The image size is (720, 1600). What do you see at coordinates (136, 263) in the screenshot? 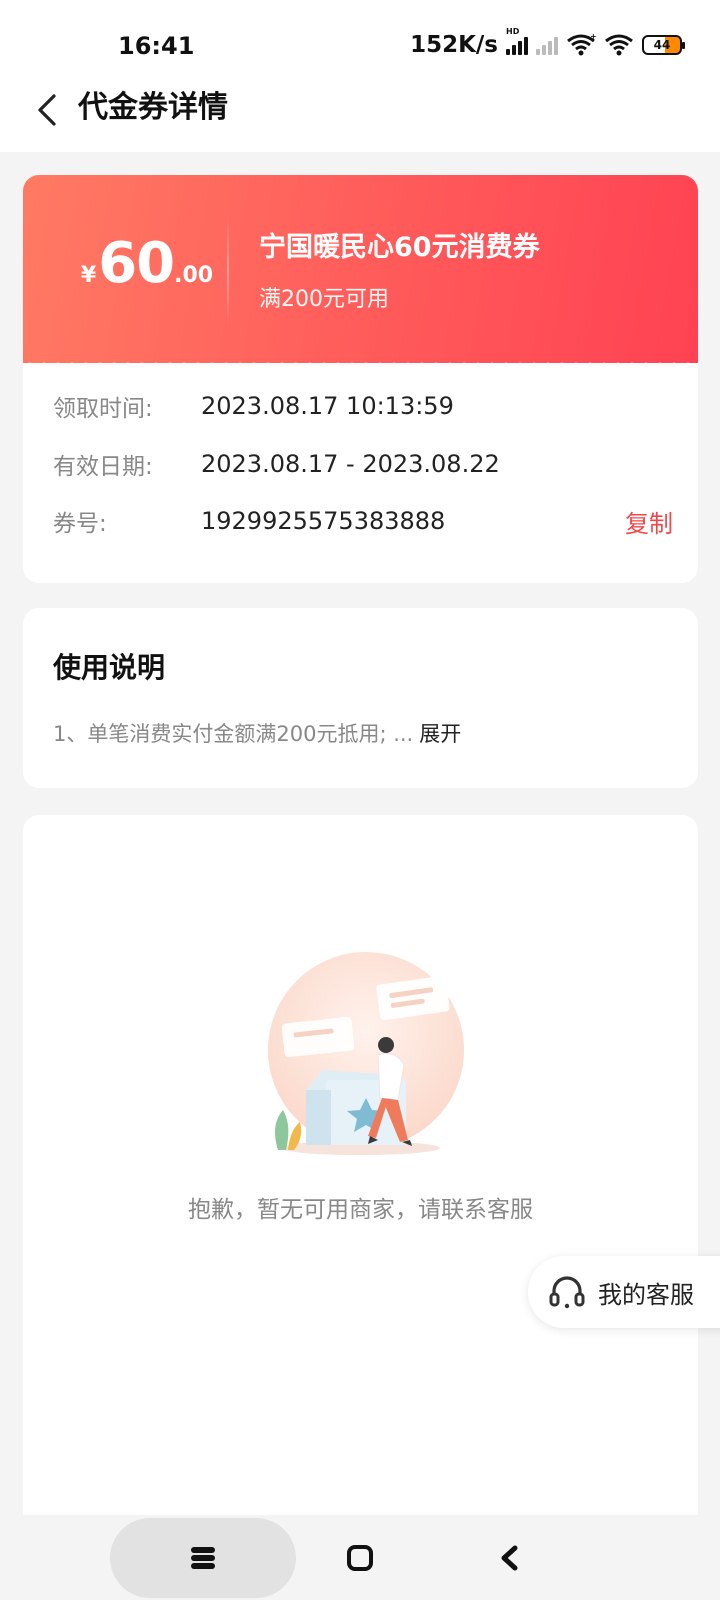
I see `amount-integer: 60` at bounding box center [136, 263].